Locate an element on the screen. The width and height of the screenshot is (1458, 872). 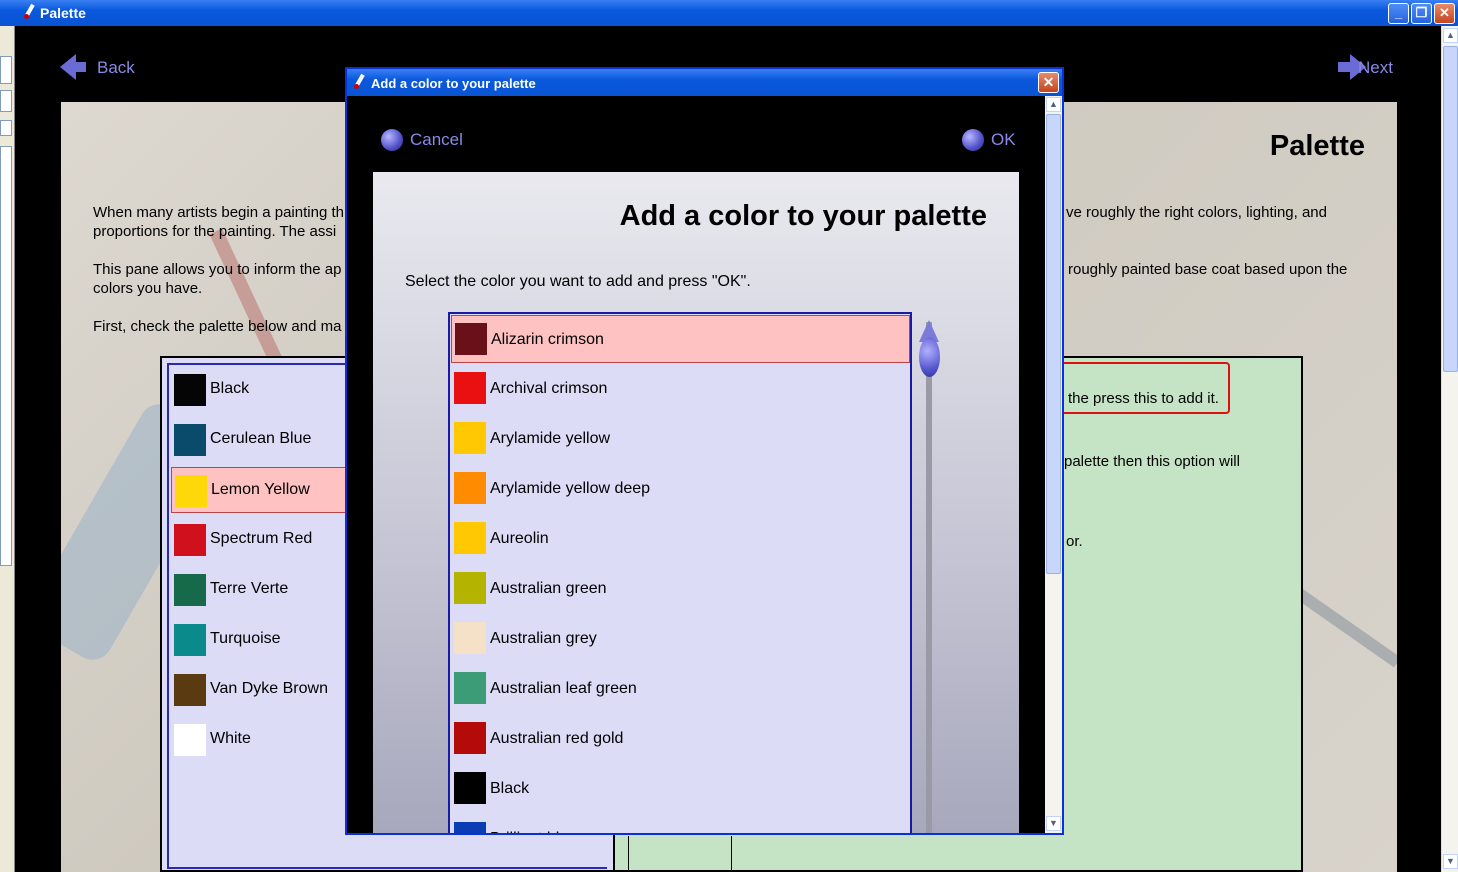
palette-item-label: Terre Verte is located at coordinates (249, 588).